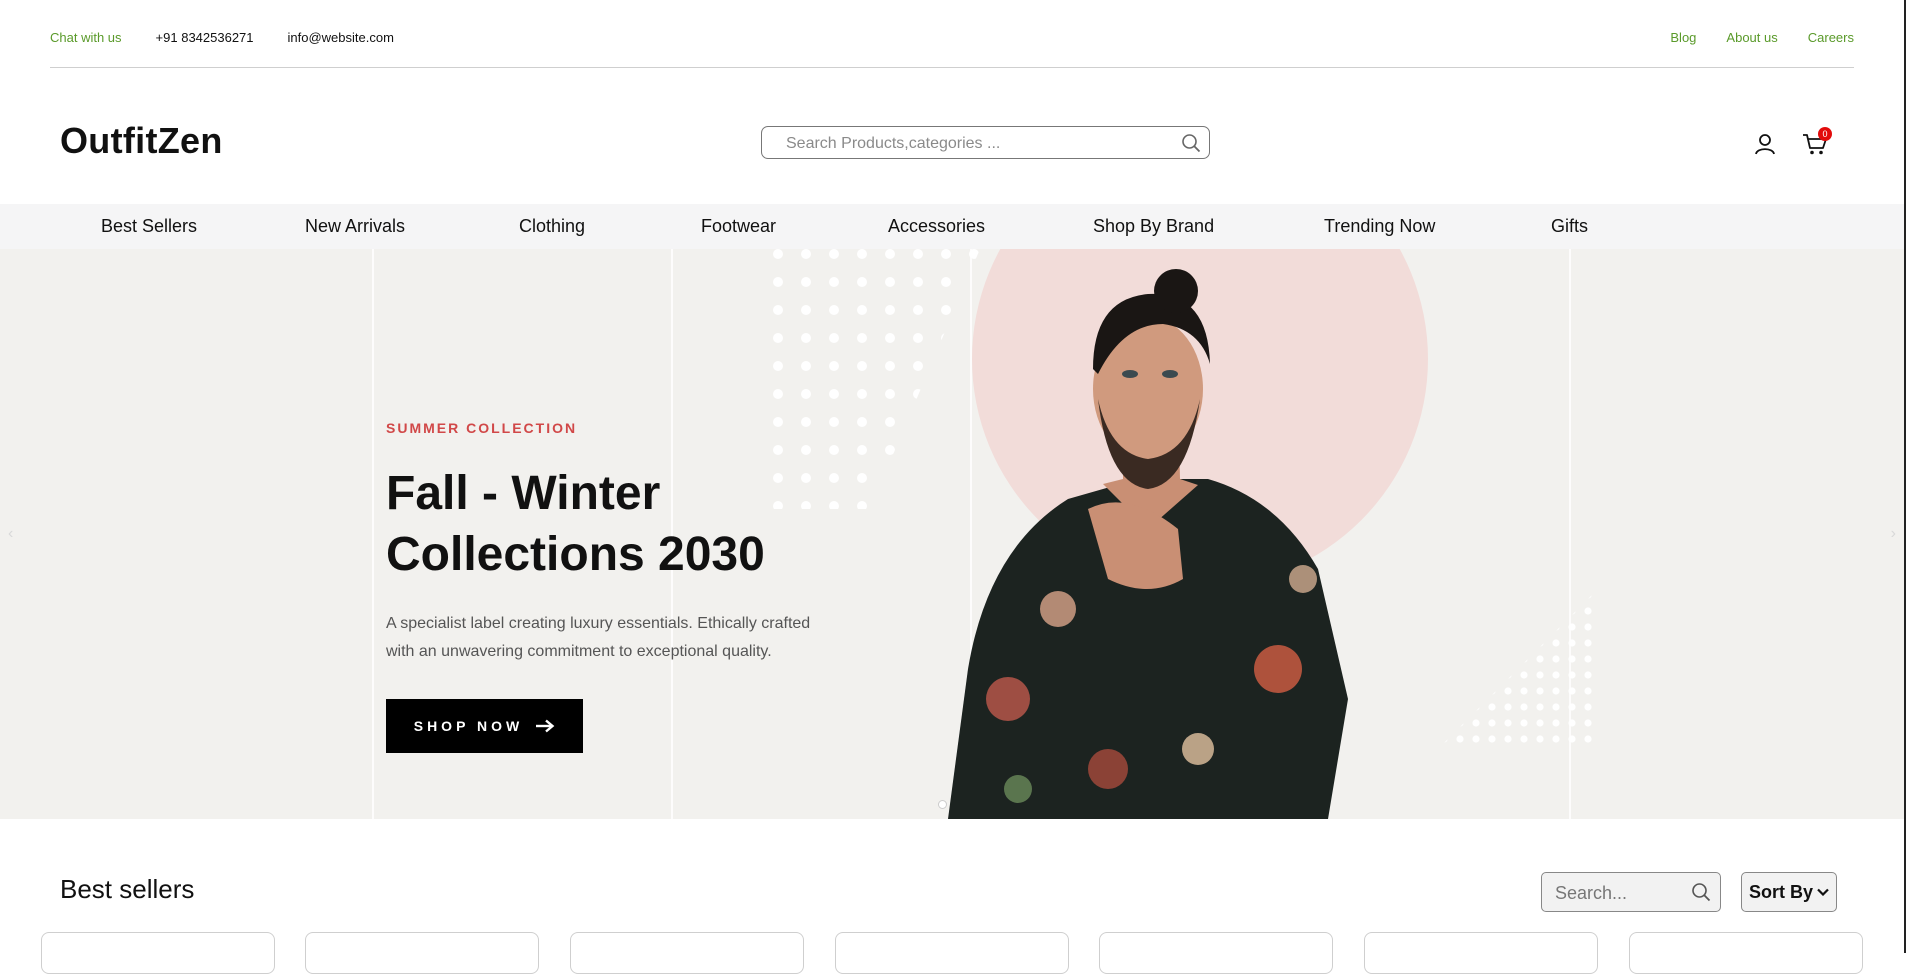 The image size is (1906, 974). Describe the element at coordinates (552, 226) in the screenshot. I see `nav-clothing: Clothing` at that location.